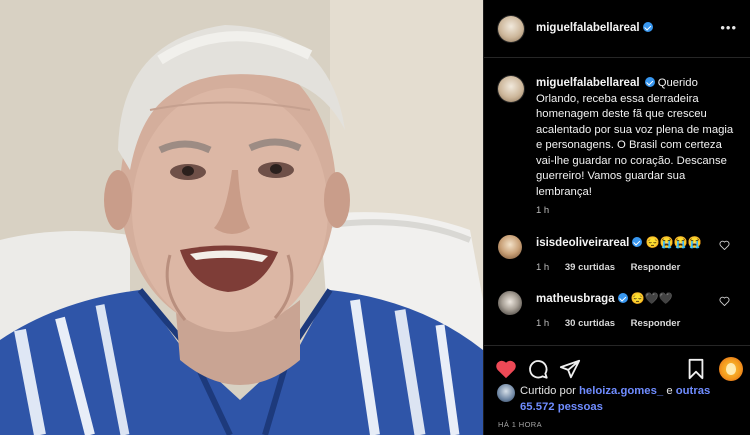 Image resolution: width=750 pixels, height=435 pixels. Describe the element at coordinates (511, 89) in the screenshot. I see `caption-author-avatar` at that location.